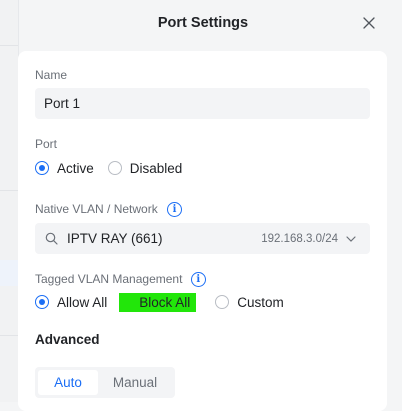 The height and width of the screenshot is (411, 402). What do you see at coordinates (135, 382) in the screenshot?
I see `manual-mode-button: Manual` at bounding box center [135, 382].